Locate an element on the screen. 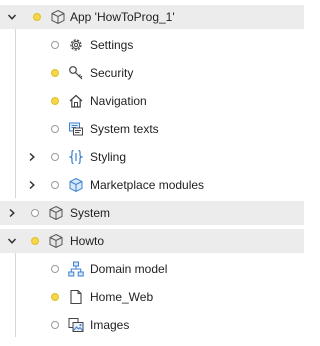 Image resolution: width=320 pixels, height=346 pixels. tree-item-label: System texts is located at coordinates (124, 129).